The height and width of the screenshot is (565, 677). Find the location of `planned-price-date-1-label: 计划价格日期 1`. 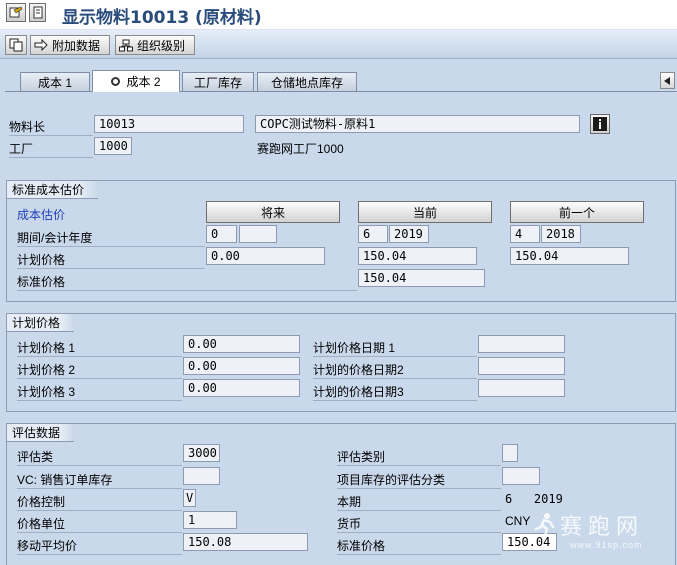

planned-price-date-1-label: 计划价格日期 1 is located at coordinates (395, 348).